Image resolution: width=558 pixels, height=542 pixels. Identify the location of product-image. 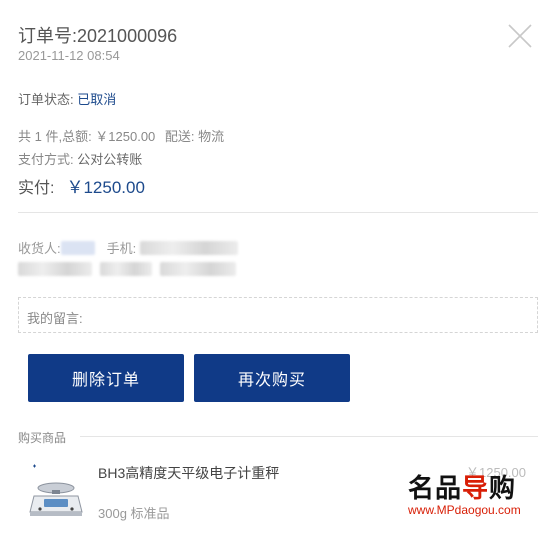
(56, 489).